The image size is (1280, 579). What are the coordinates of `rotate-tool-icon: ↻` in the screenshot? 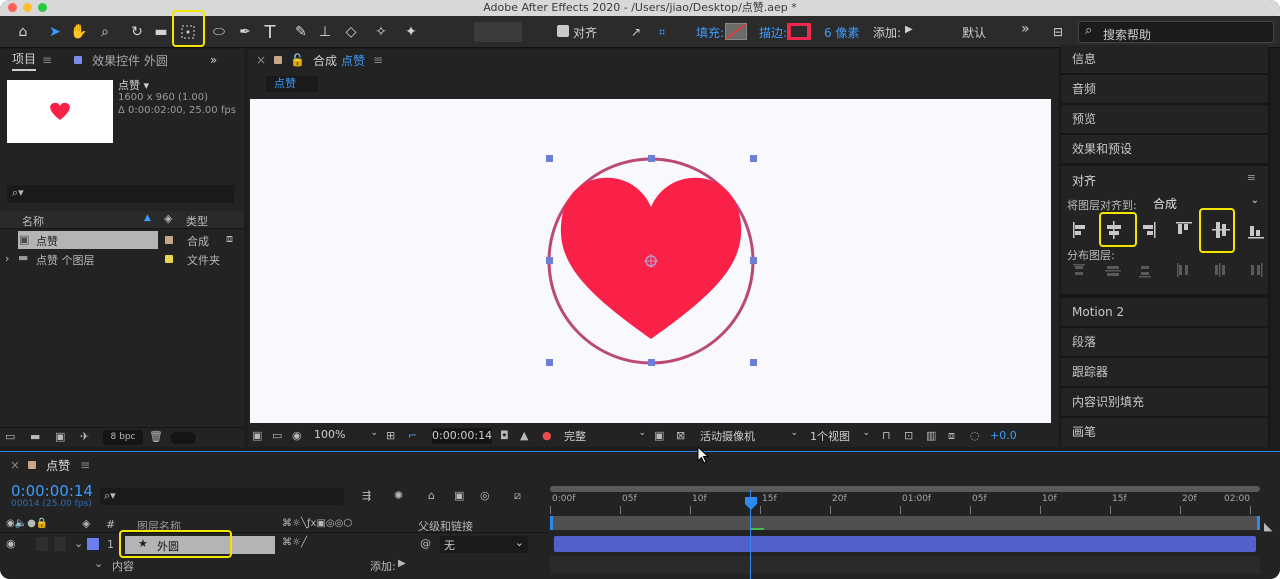 It's located at (137, 32).